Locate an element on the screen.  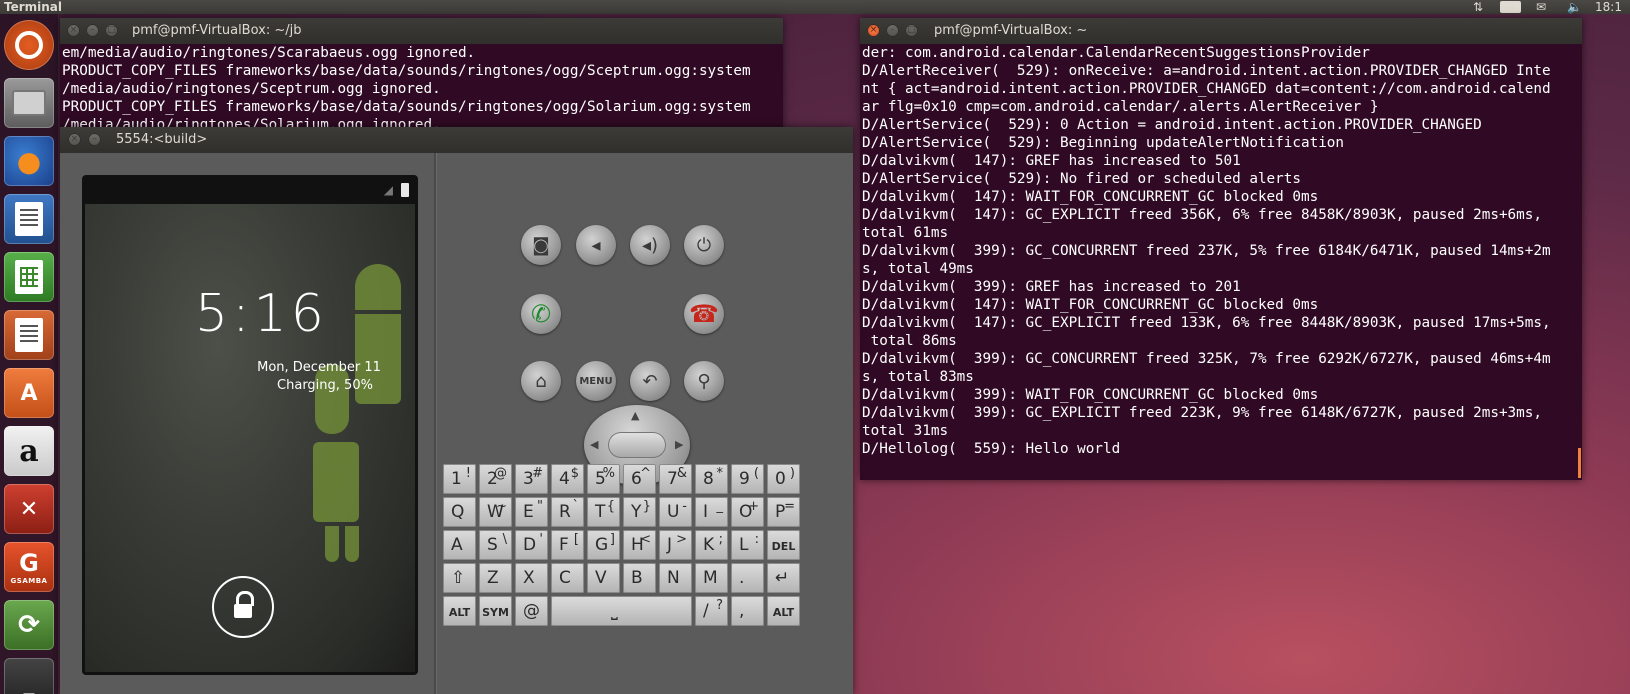
mail-icon: ✉ is located at coordinates (1541, 7).